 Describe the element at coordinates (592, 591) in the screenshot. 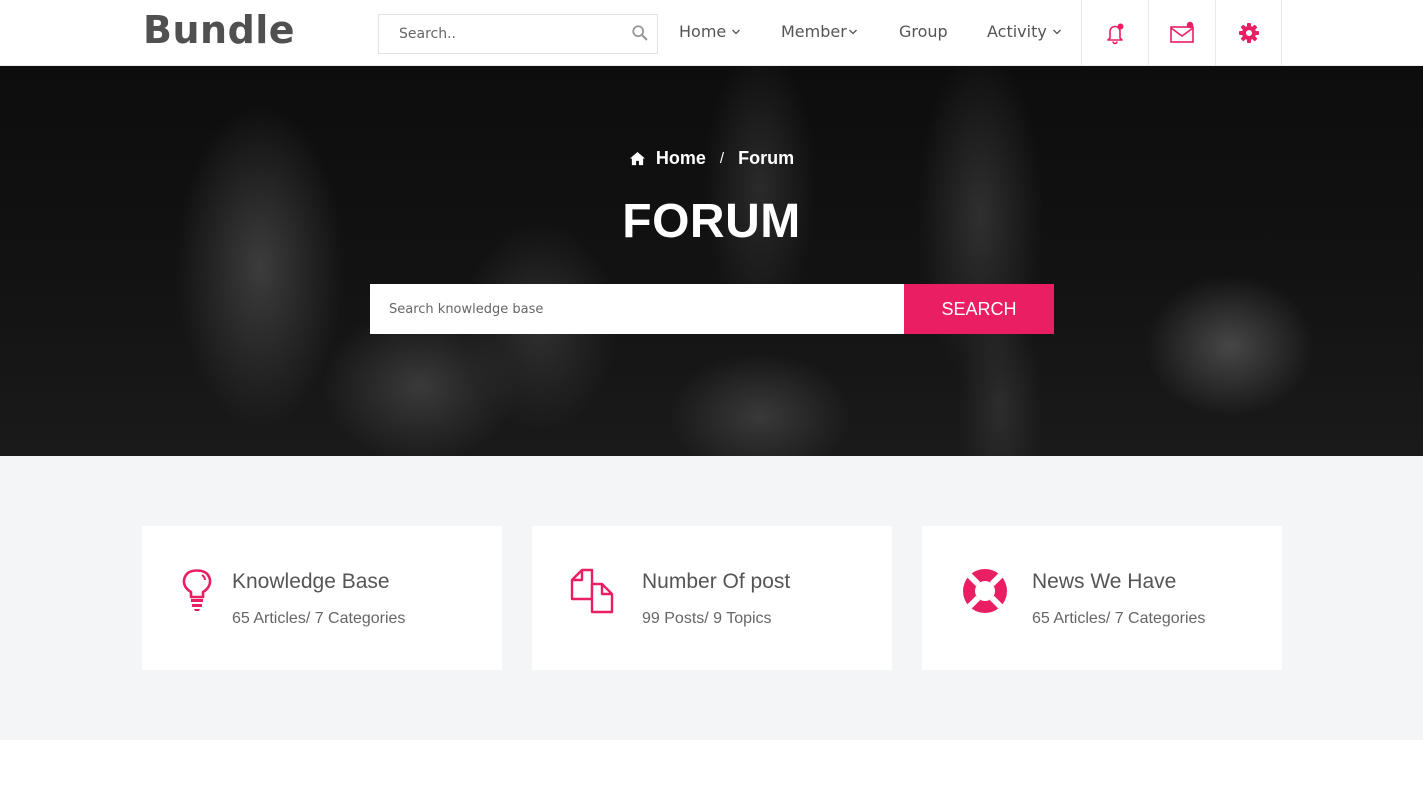

I see `documents-icon` at that location.